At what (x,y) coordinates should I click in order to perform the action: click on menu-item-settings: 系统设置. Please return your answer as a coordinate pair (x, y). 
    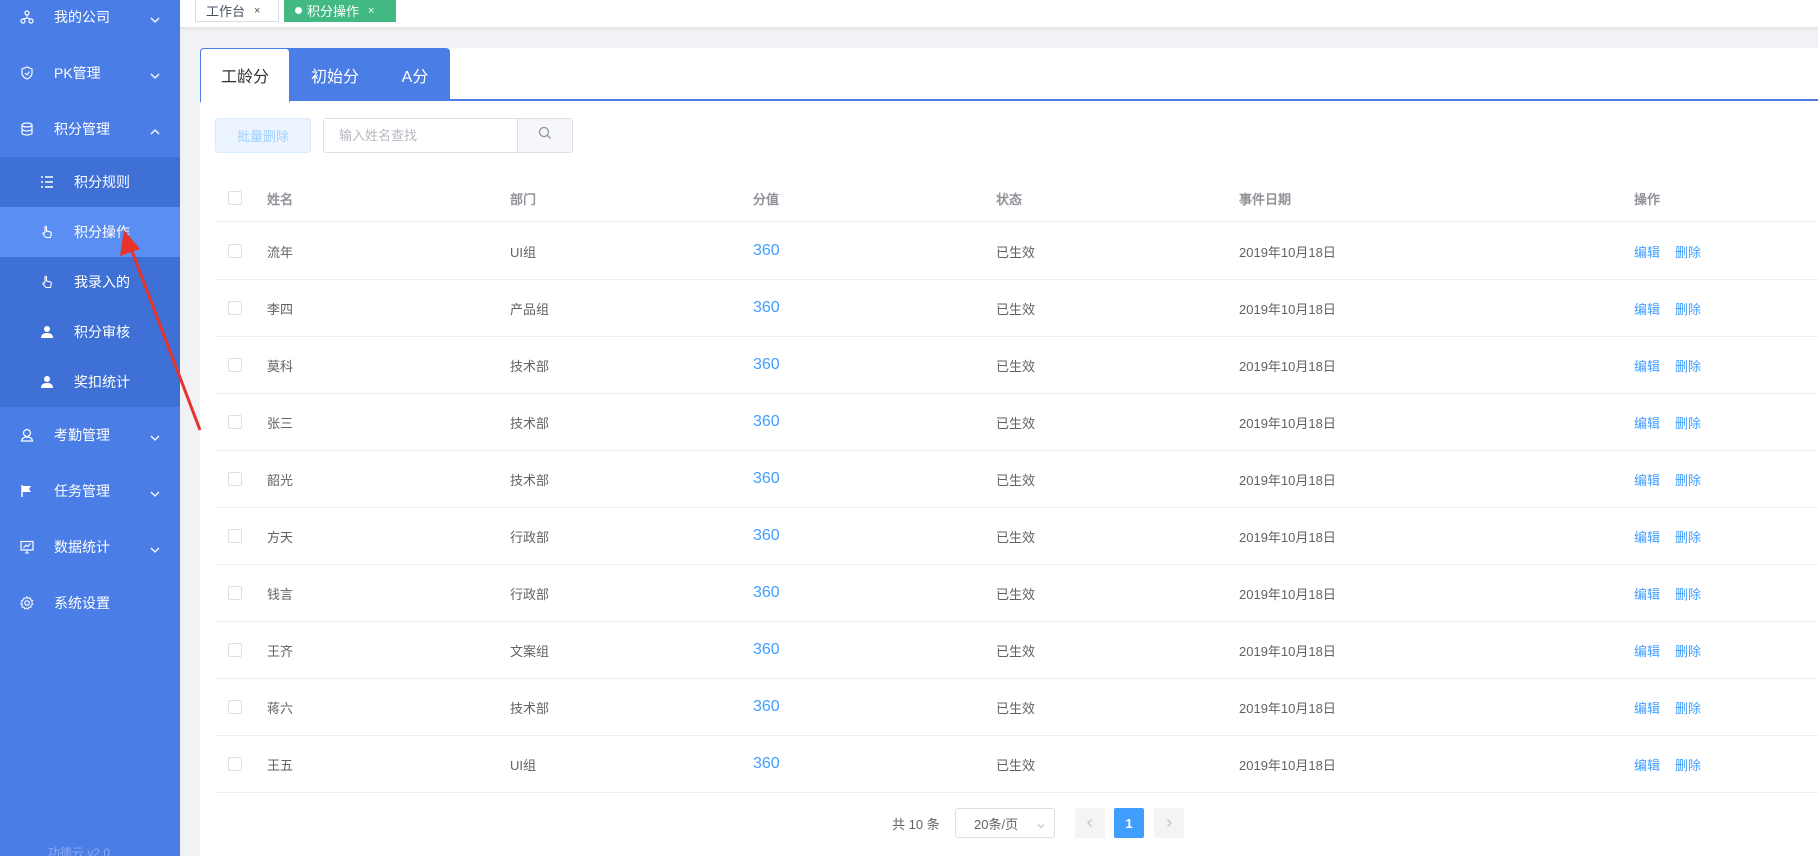
    Looking at the image, I should click on (90, 603).